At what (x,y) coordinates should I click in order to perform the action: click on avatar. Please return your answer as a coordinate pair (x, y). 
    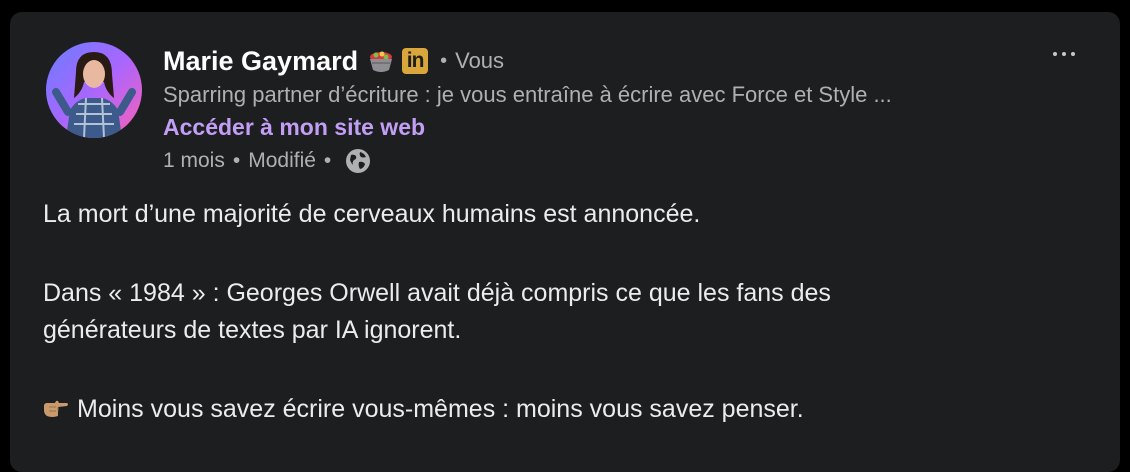
    Looking at the image, I should click on (94, 90).